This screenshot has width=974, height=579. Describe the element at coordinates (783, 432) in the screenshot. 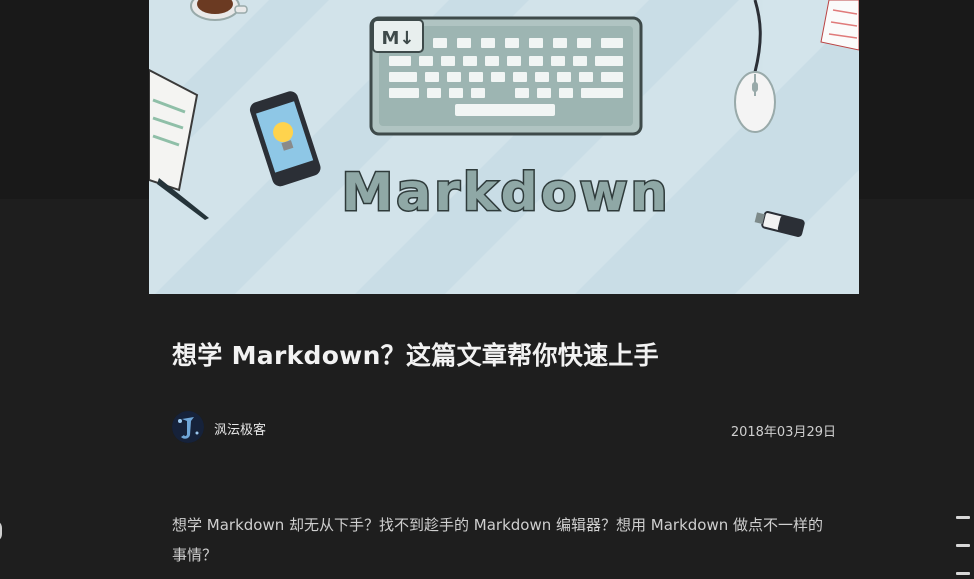

I see `publish-date: 2018年03月29日` at that location.